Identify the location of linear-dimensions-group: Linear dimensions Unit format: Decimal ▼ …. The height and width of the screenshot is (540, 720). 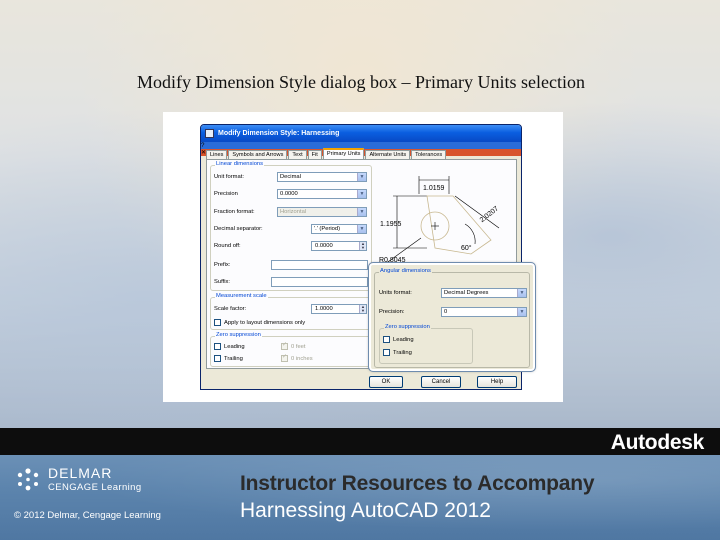
(291, 226).